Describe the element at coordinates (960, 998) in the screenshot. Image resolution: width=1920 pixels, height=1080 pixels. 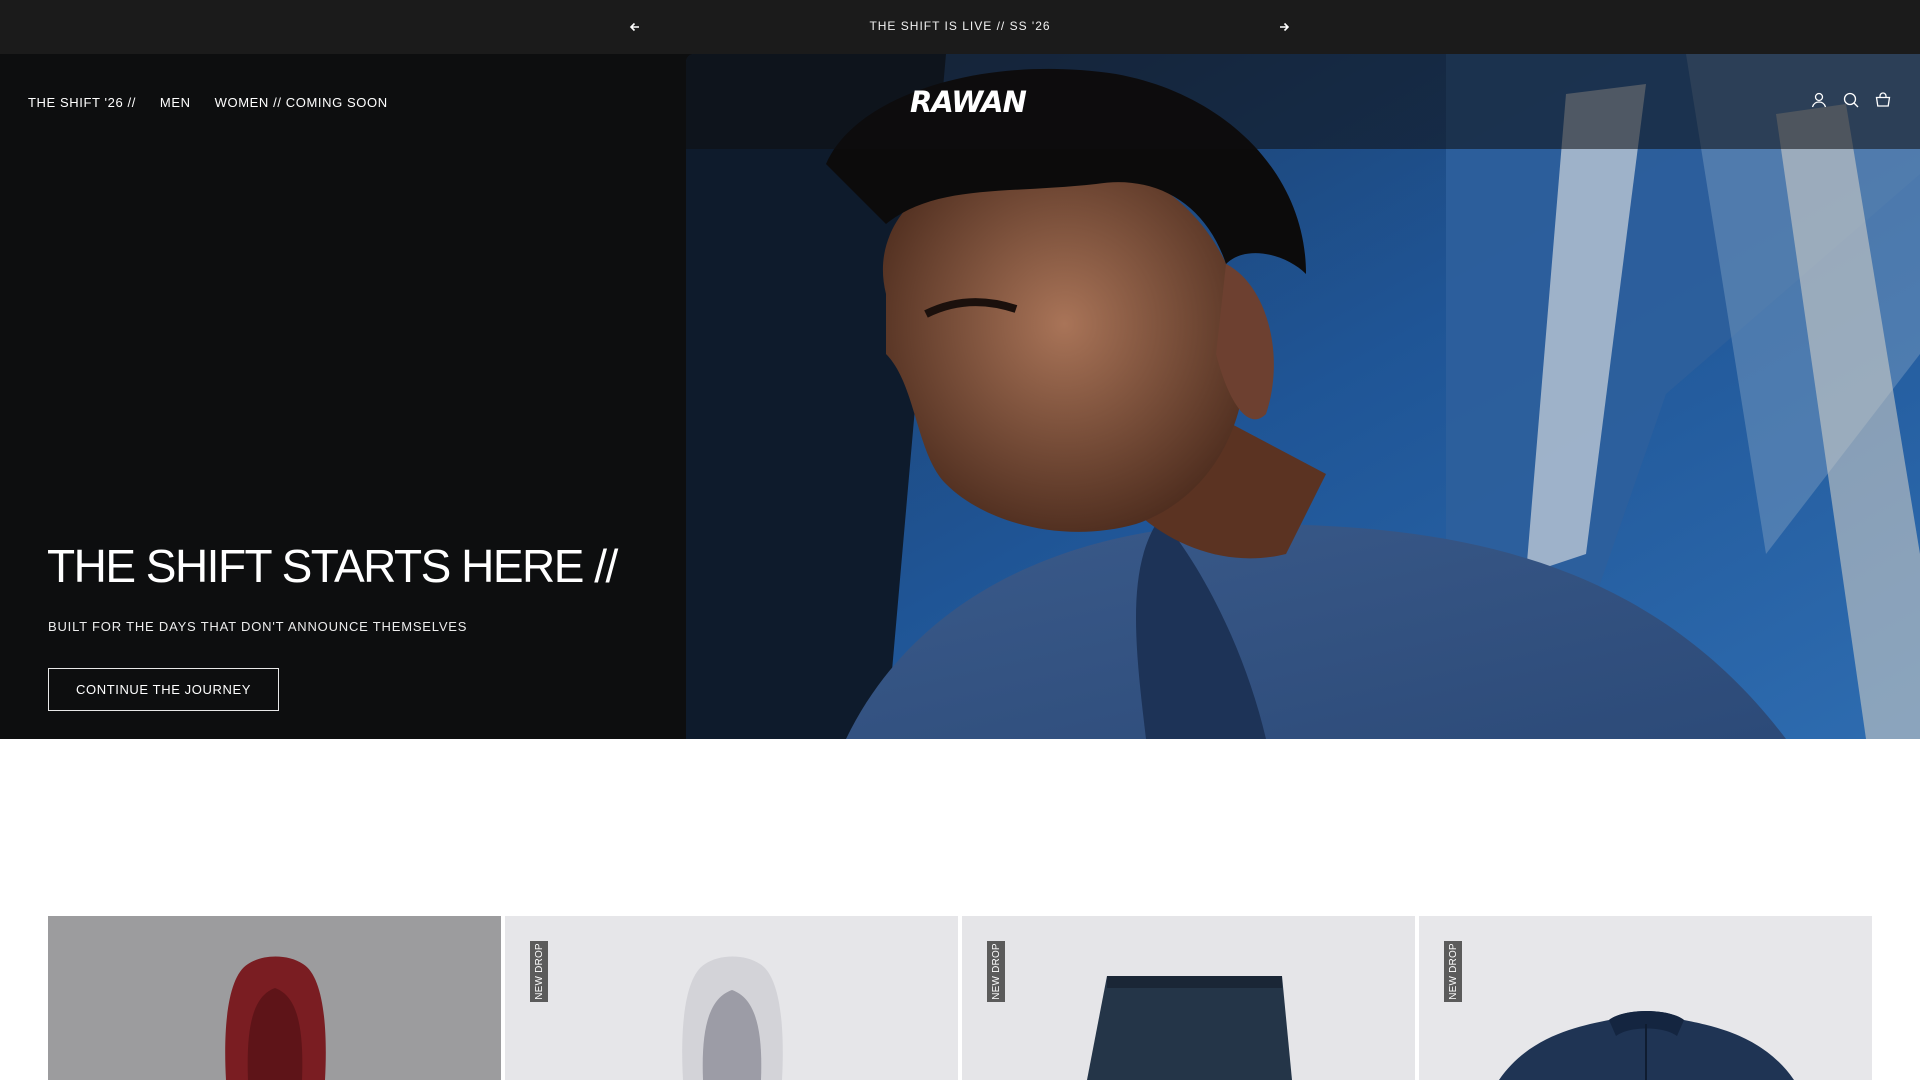
I see `product-grid: NEW DROP NEW DROP NEW DROP` at that location.